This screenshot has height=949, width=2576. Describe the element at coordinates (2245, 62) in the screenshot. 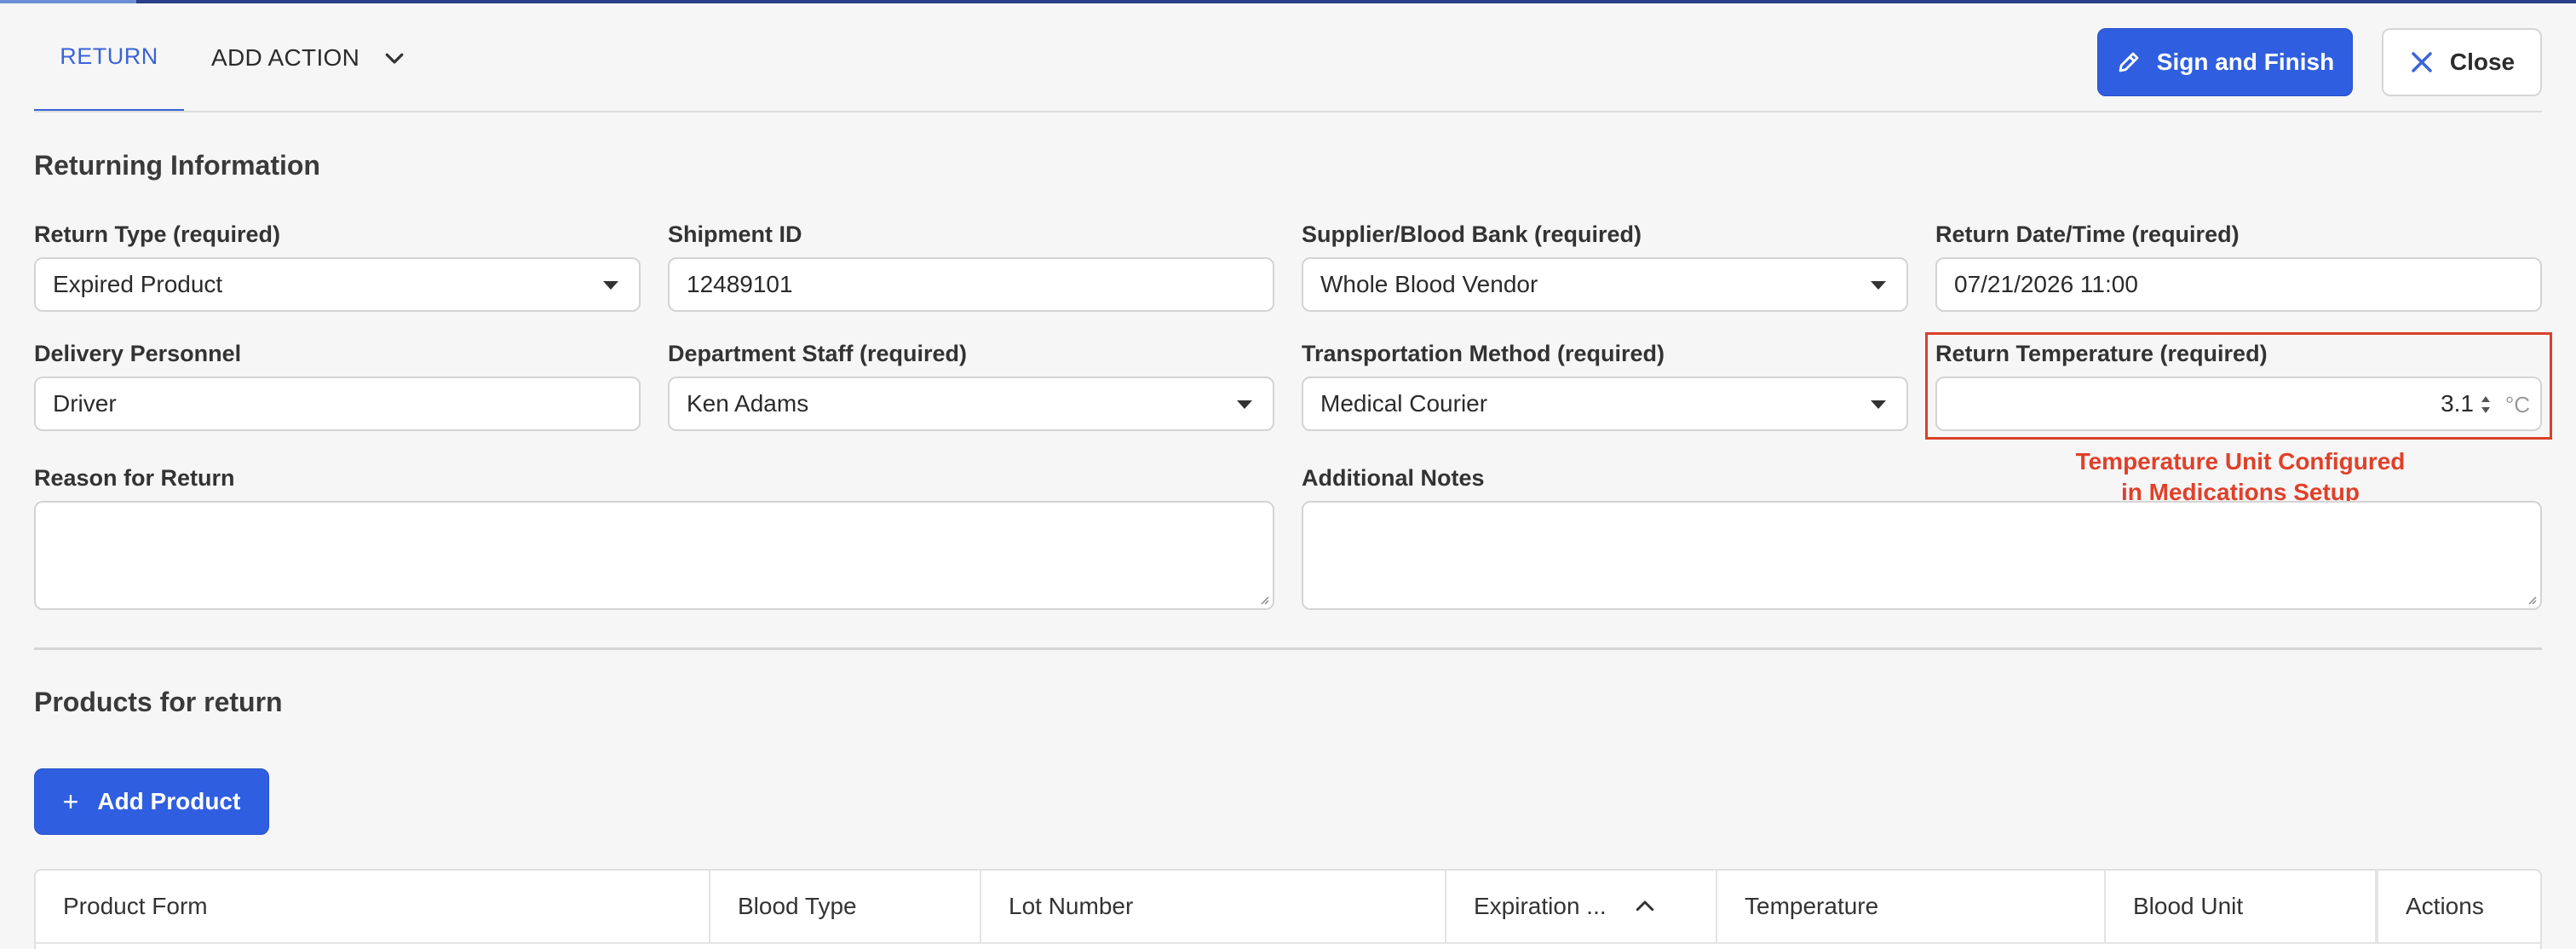

I see `sign-and-finish-label: Sign and Finish` at that location.